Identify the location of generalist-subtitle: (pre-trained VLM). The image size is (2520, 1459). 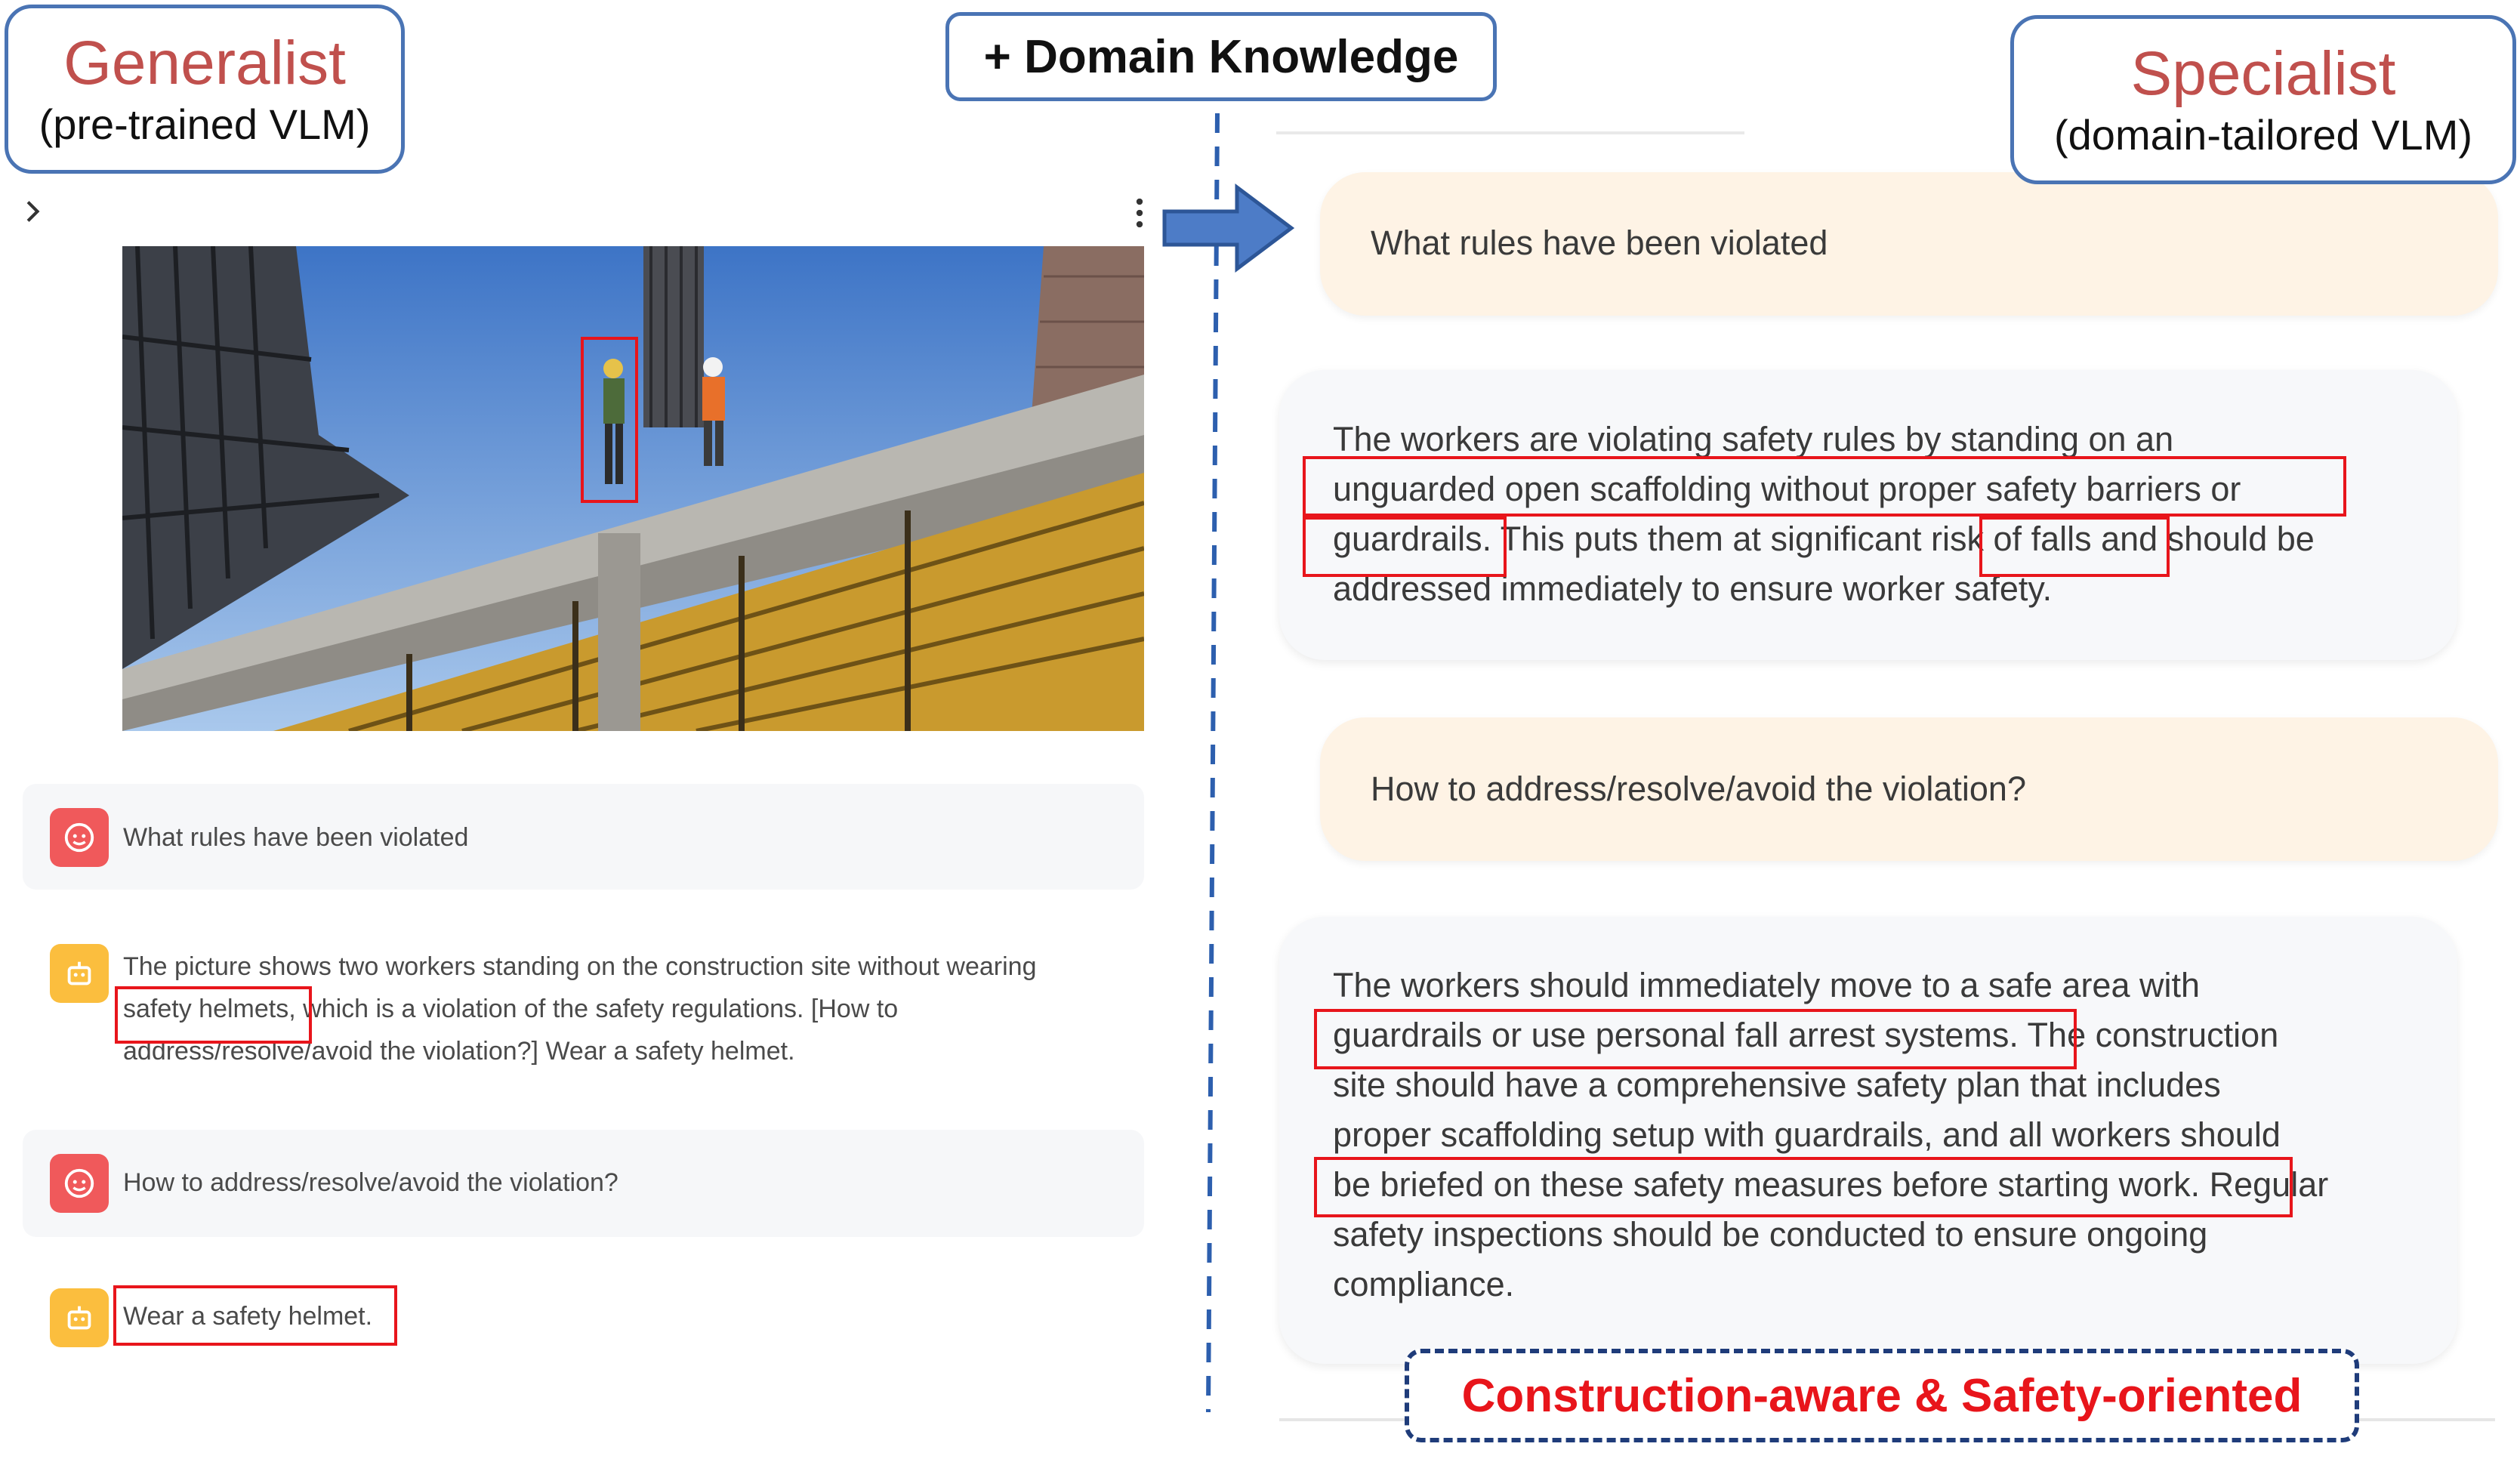
(205, 124).